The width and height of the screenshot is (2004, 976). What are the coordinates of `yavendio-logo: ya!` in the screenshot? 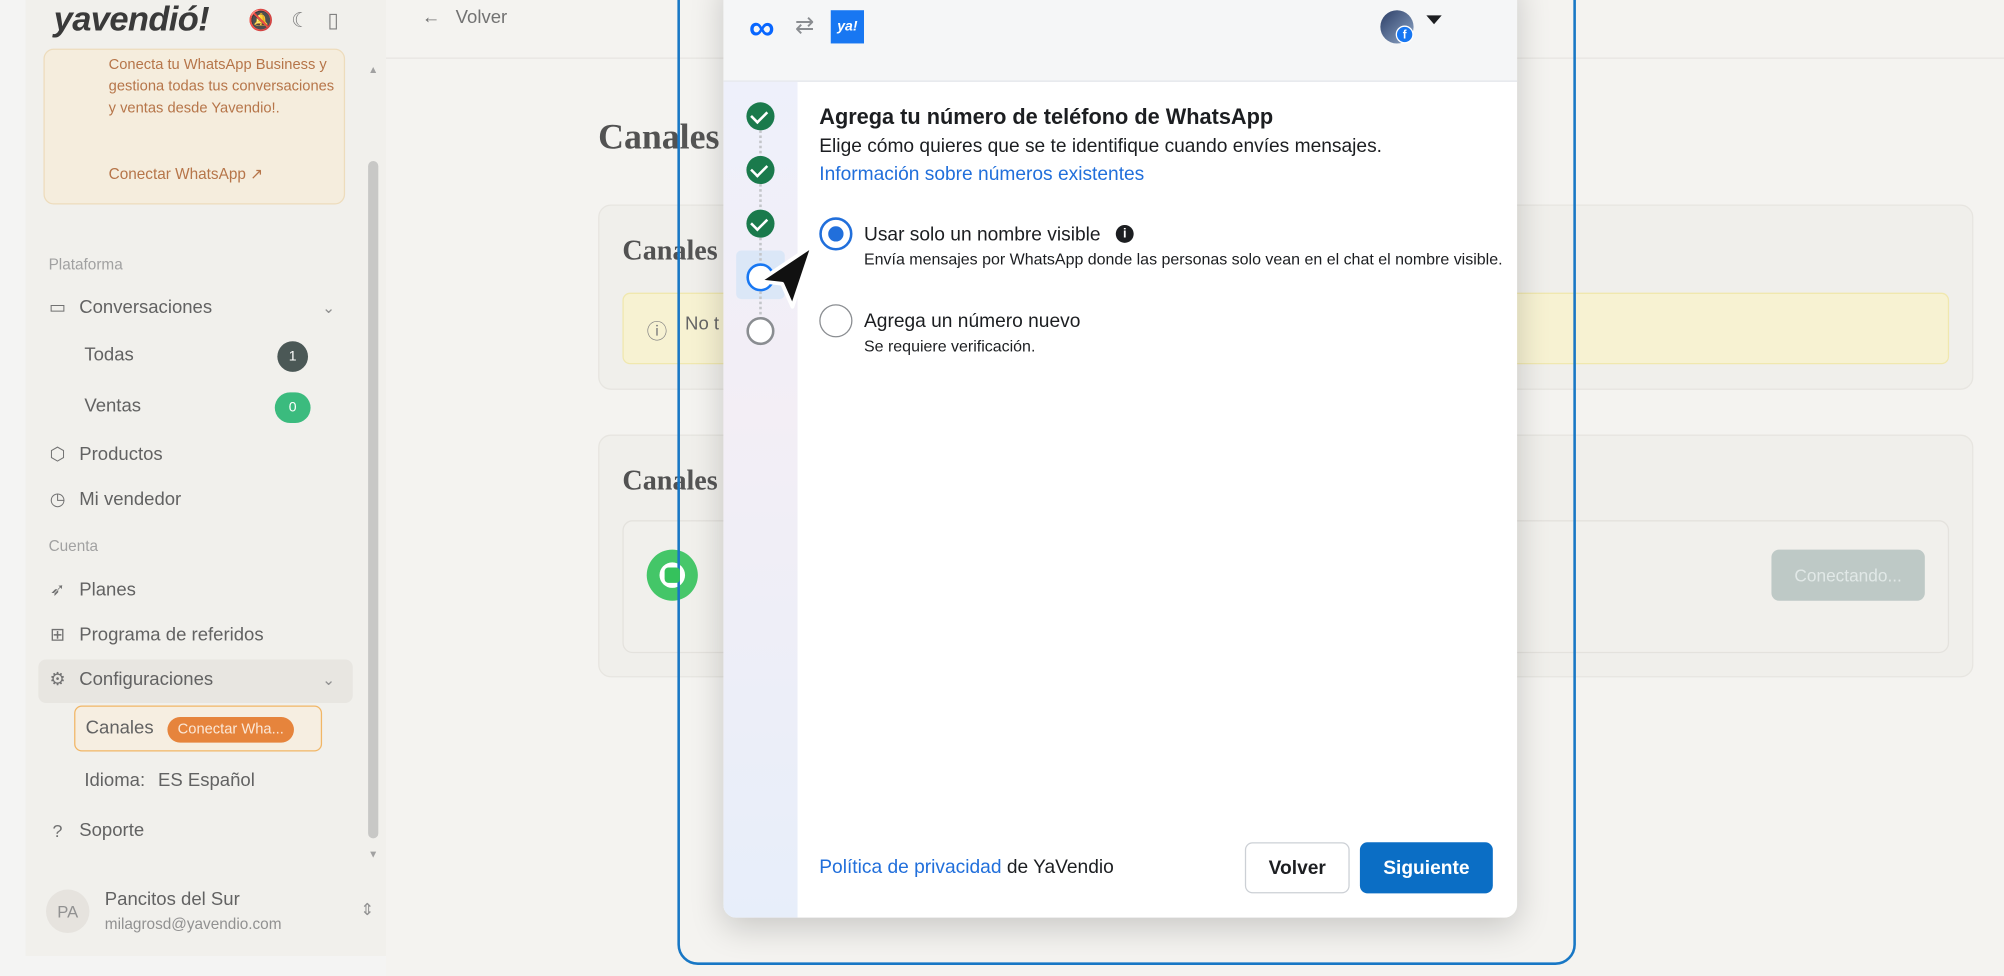 It's located at (847, 27).